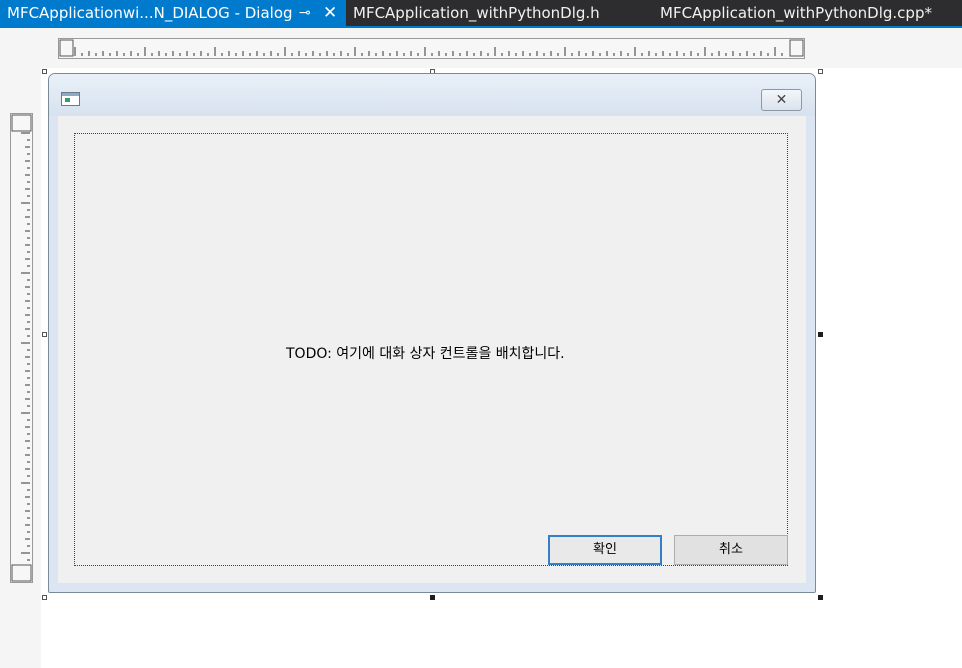 Image resolution: width=962 pixels, height=668 pixels. I want to click on vertical-ruler-ticks, so click(21, 348).